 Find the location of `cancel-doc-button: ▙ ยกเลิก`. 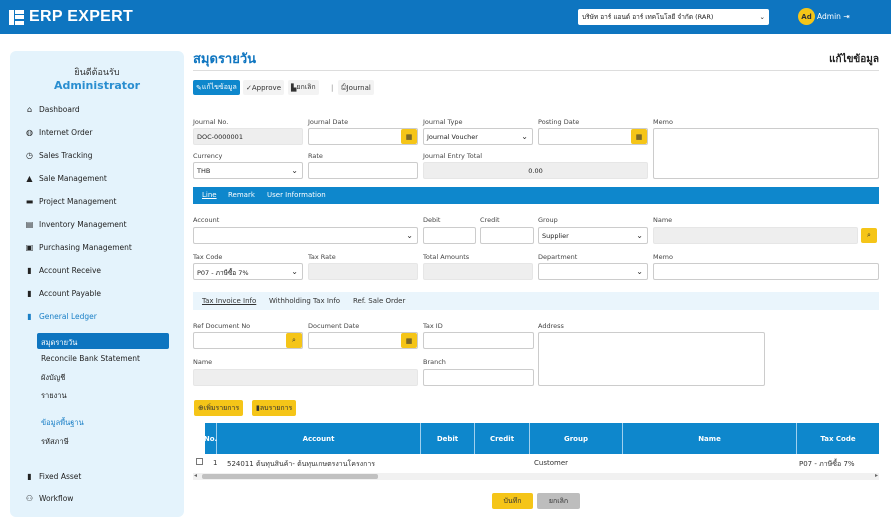

cancel-doc-button: ▙ ยกเลิก is located at coordinates (303, 87).